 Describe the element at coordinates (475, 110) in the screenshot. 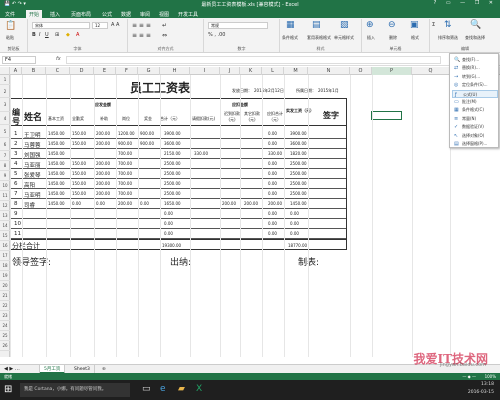

I see `menu-item: ▦ 条件格式(C)` at that location.